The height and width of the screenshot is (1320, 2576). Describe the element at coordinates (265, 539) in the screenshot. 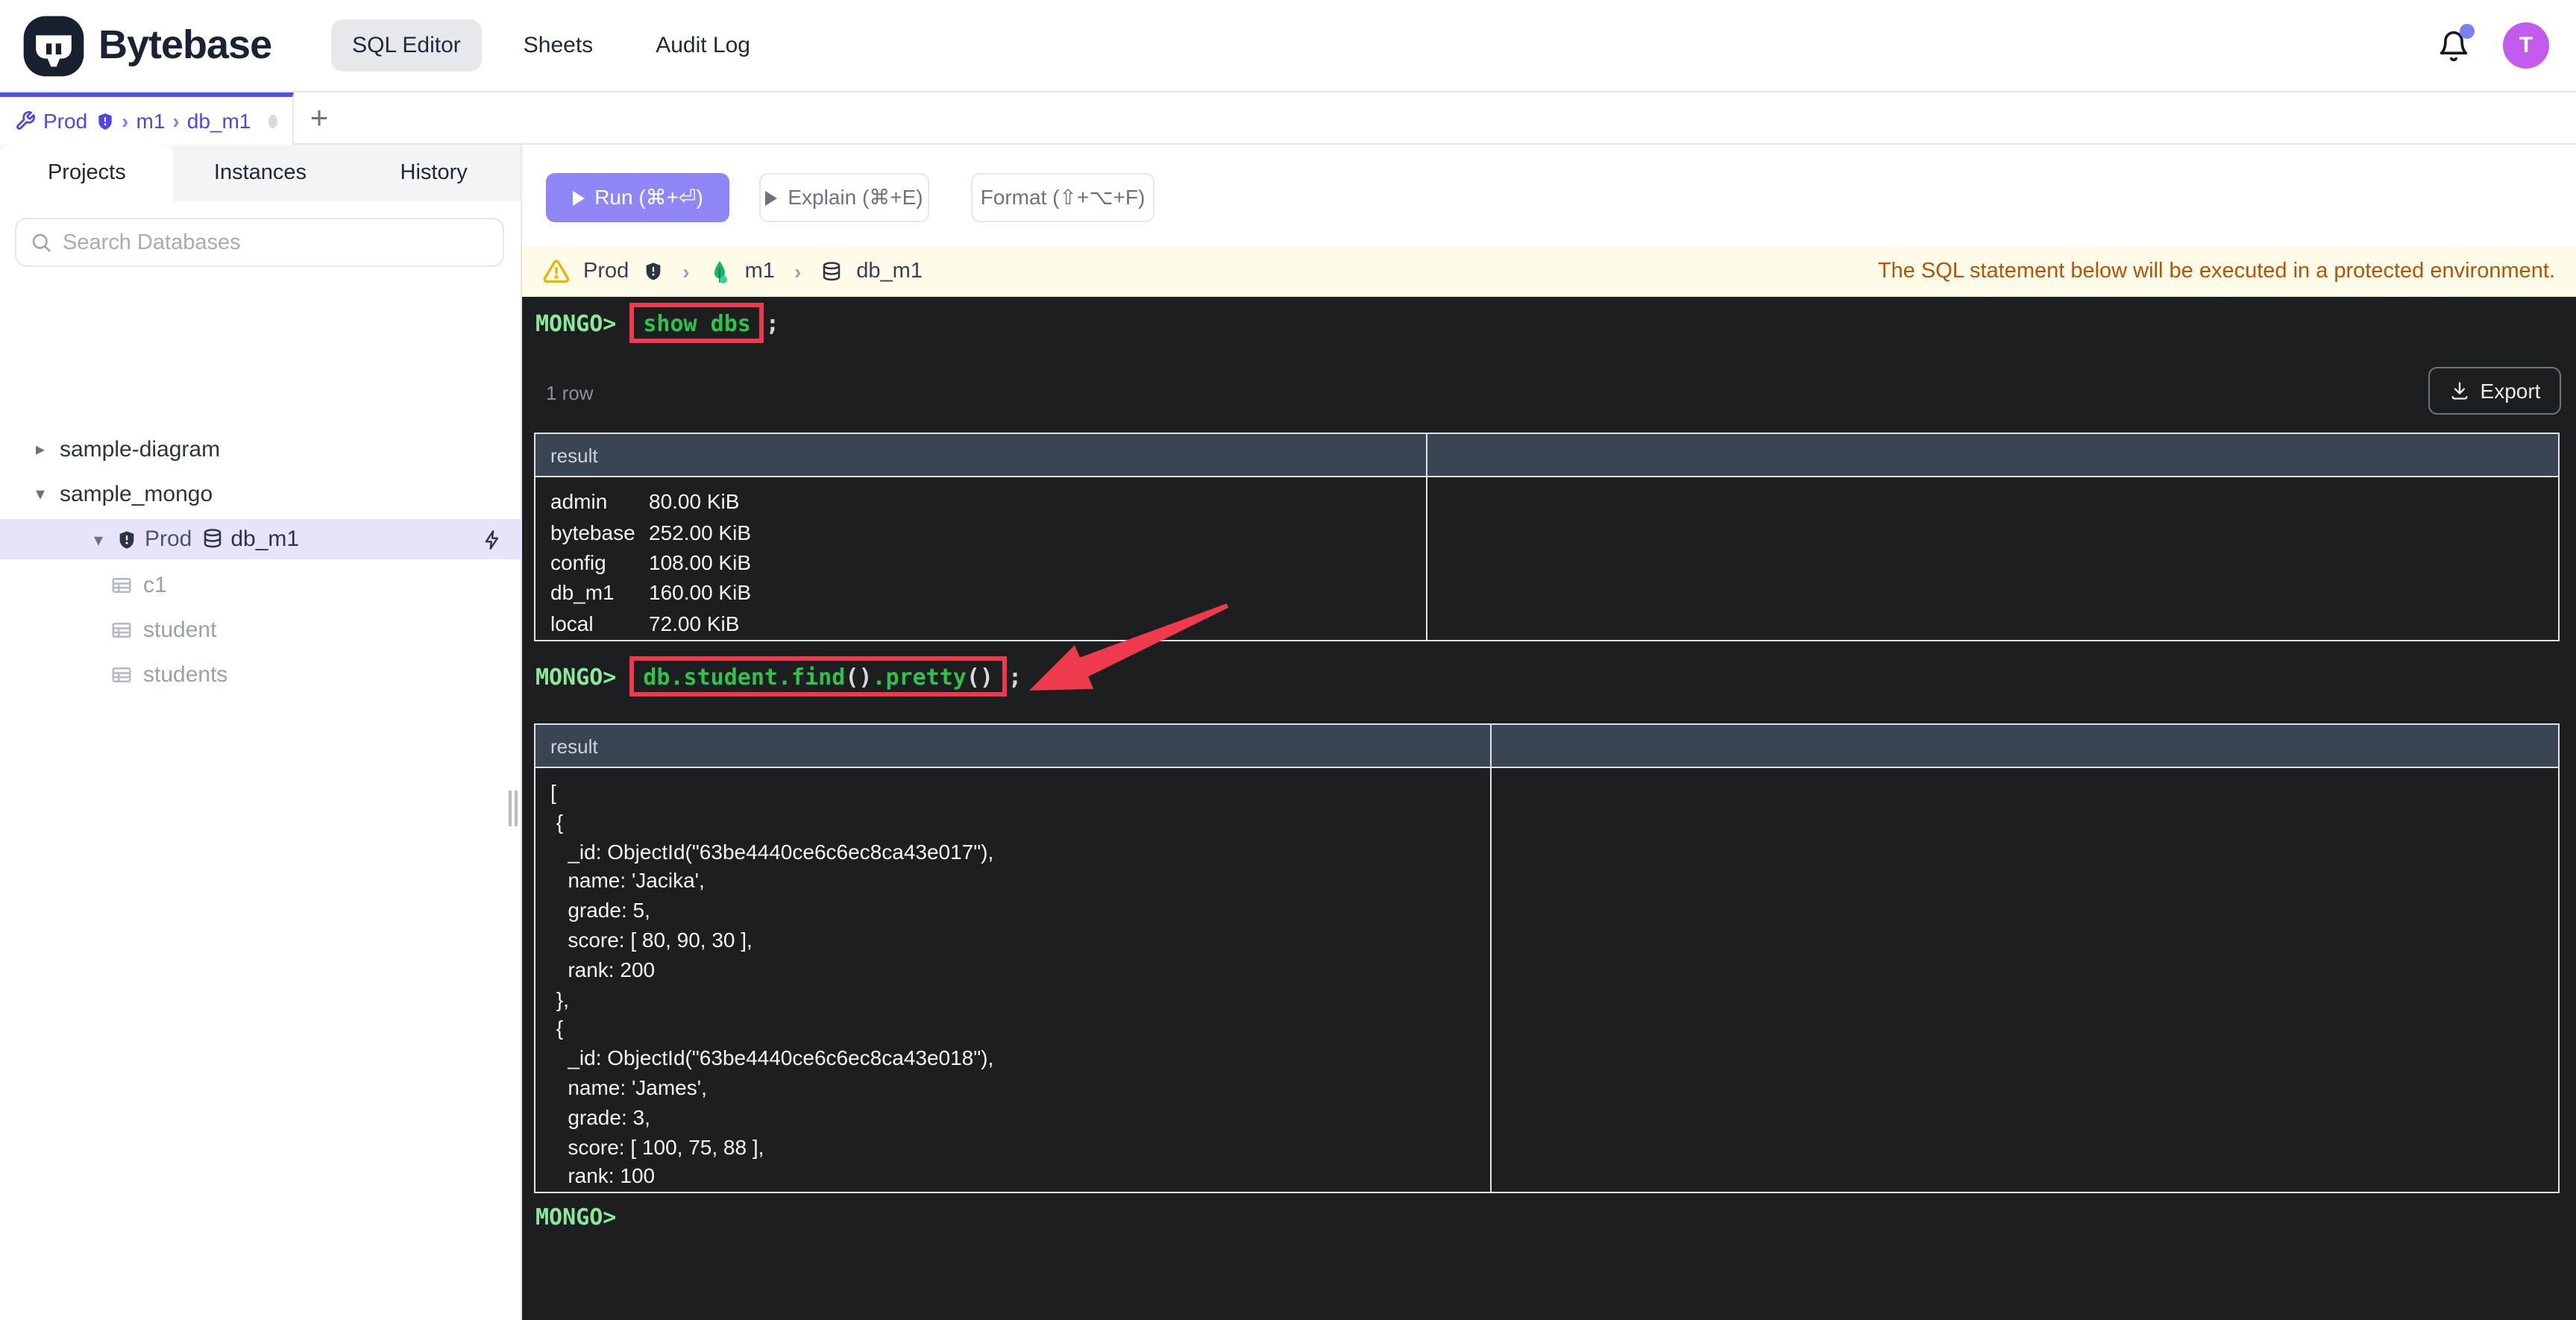

I see `tree-db-label: db_m1` at that location.